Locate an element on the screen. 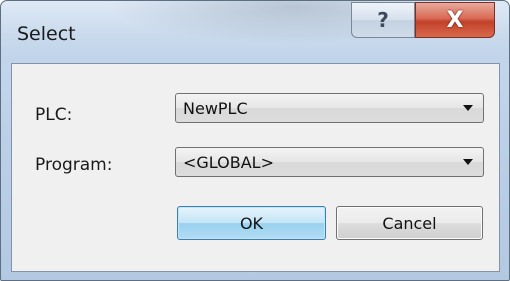 This screenshot has width=510, height=281. help-button: ? is located at coordinates (383, 20).